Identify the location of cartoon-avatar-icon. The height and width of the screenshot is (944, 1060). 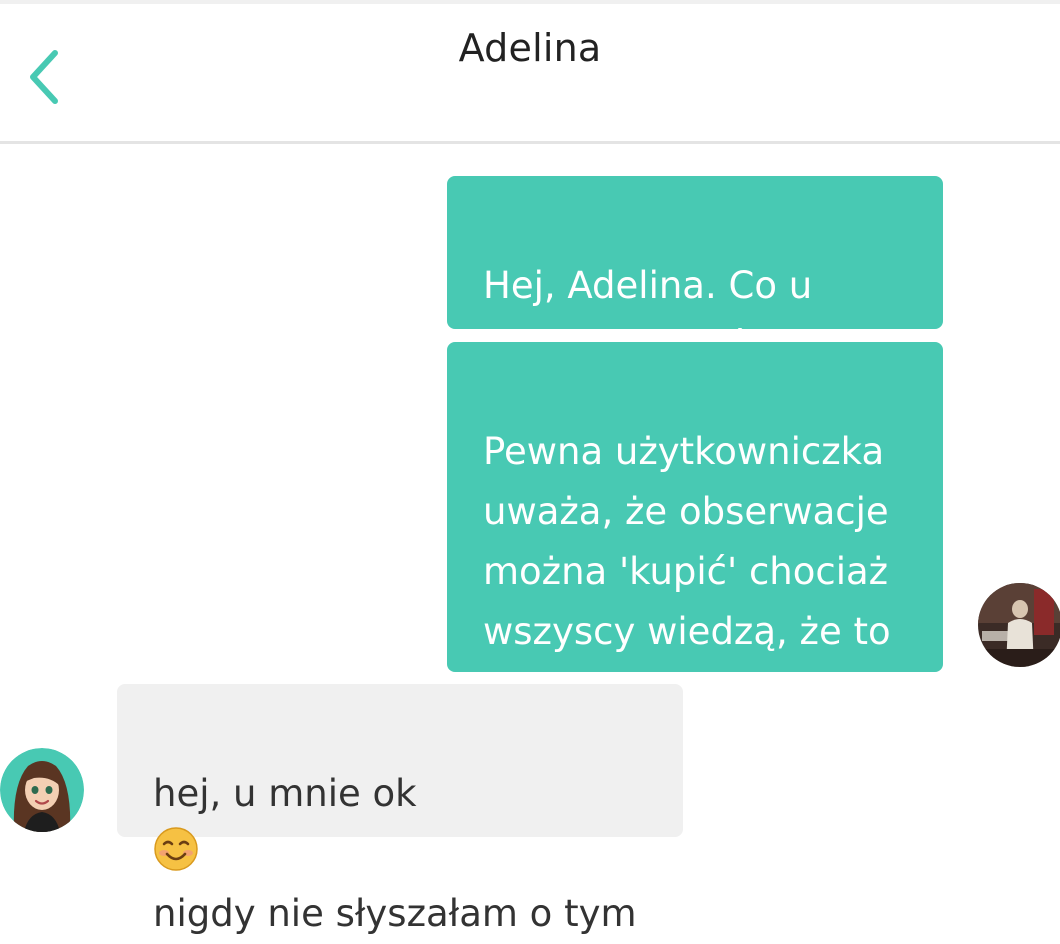
(42, 790).